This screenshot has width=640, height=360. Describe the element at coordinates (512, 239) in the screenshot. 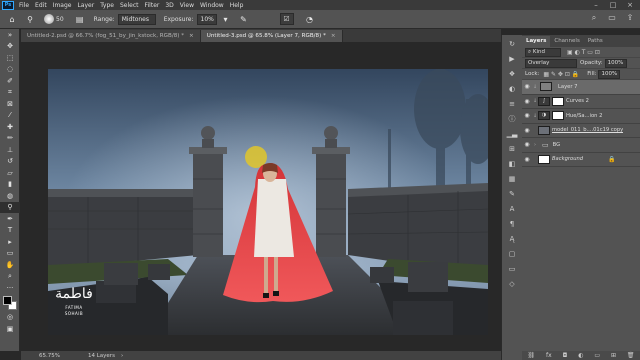

I see `glyphs-icon: Ą` at that location.